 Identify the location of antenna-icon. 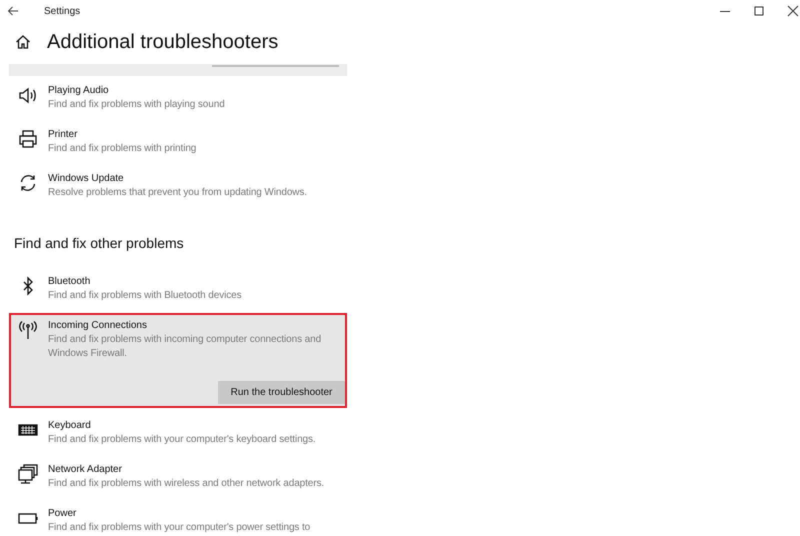
(28, 330).